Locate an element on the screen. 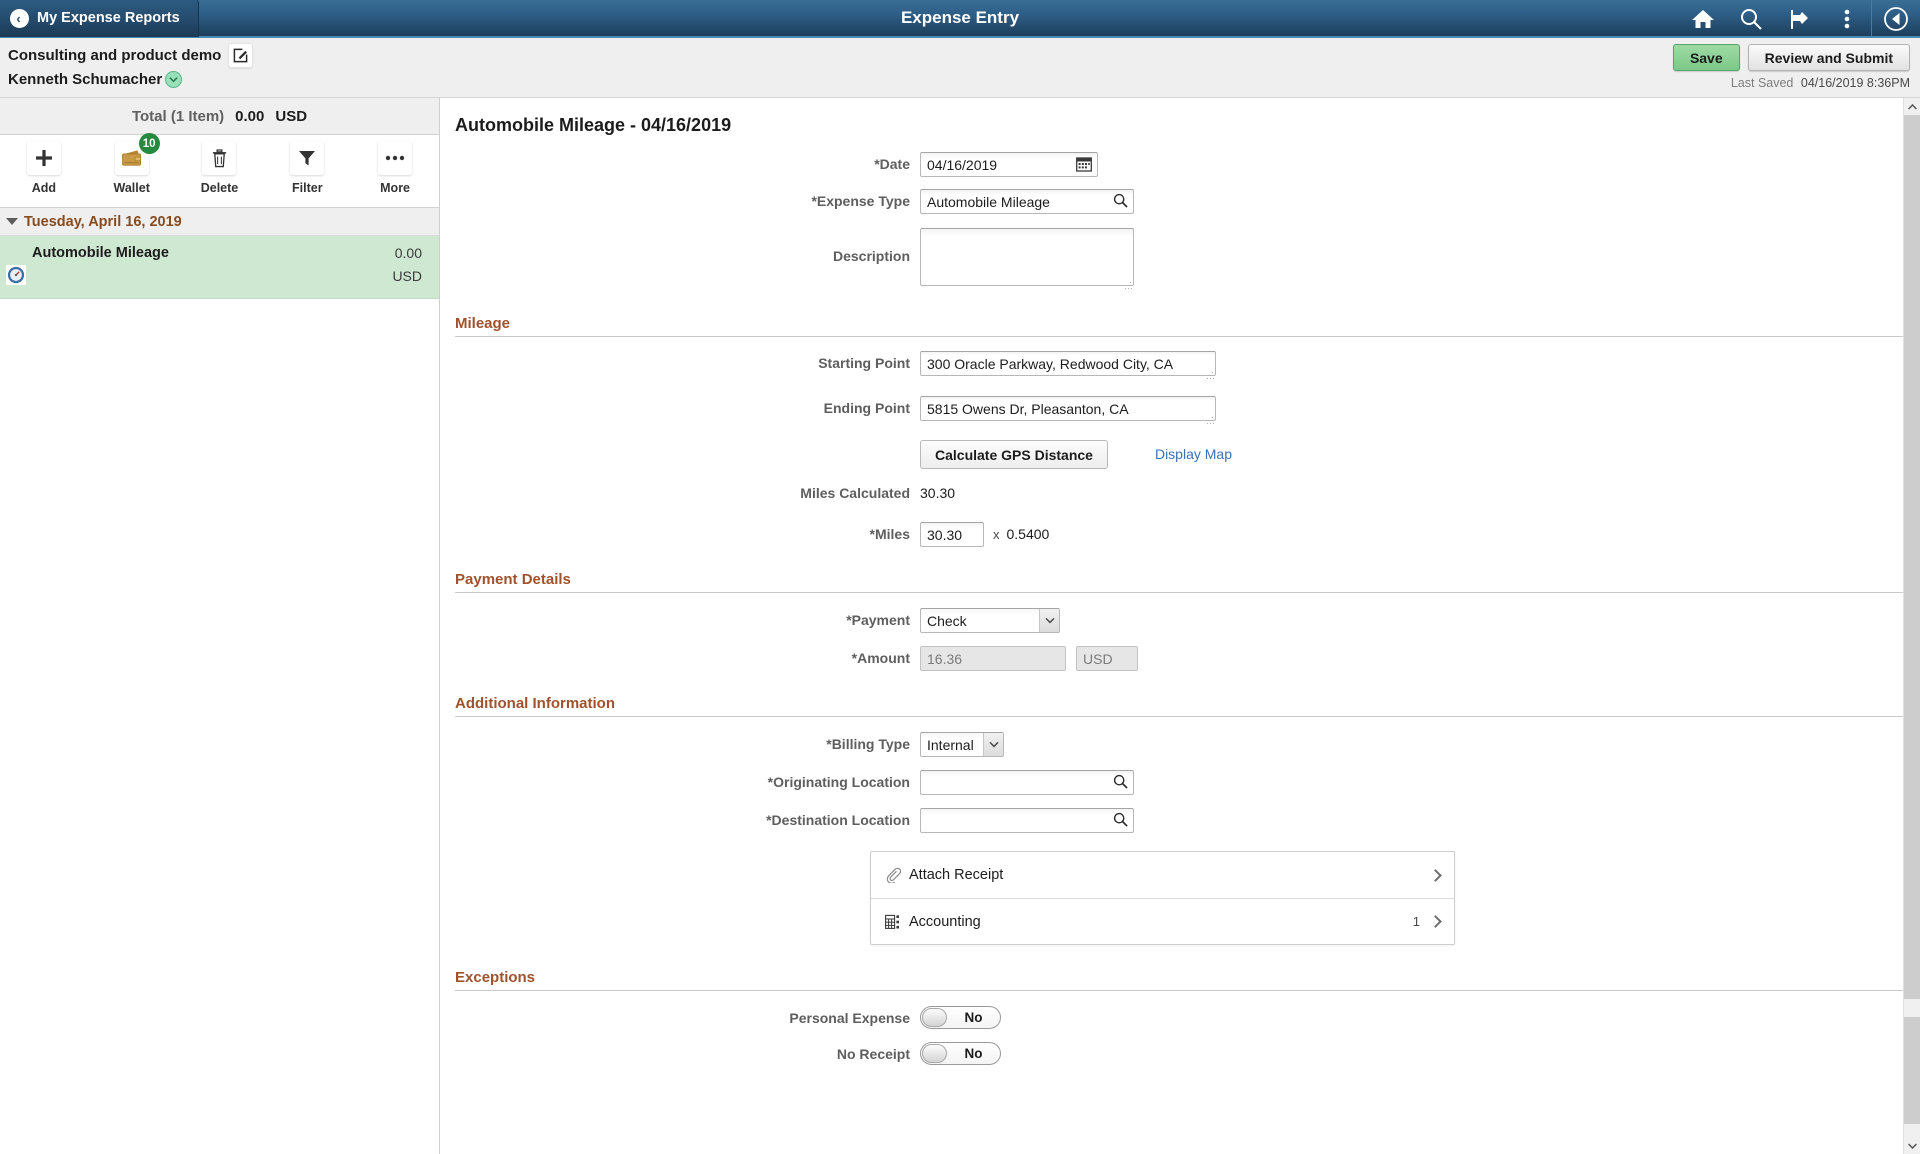 This screenshot has height=1154, width=1920. originating-location-row: *Originating Location is located at coordinates (1180, 782).